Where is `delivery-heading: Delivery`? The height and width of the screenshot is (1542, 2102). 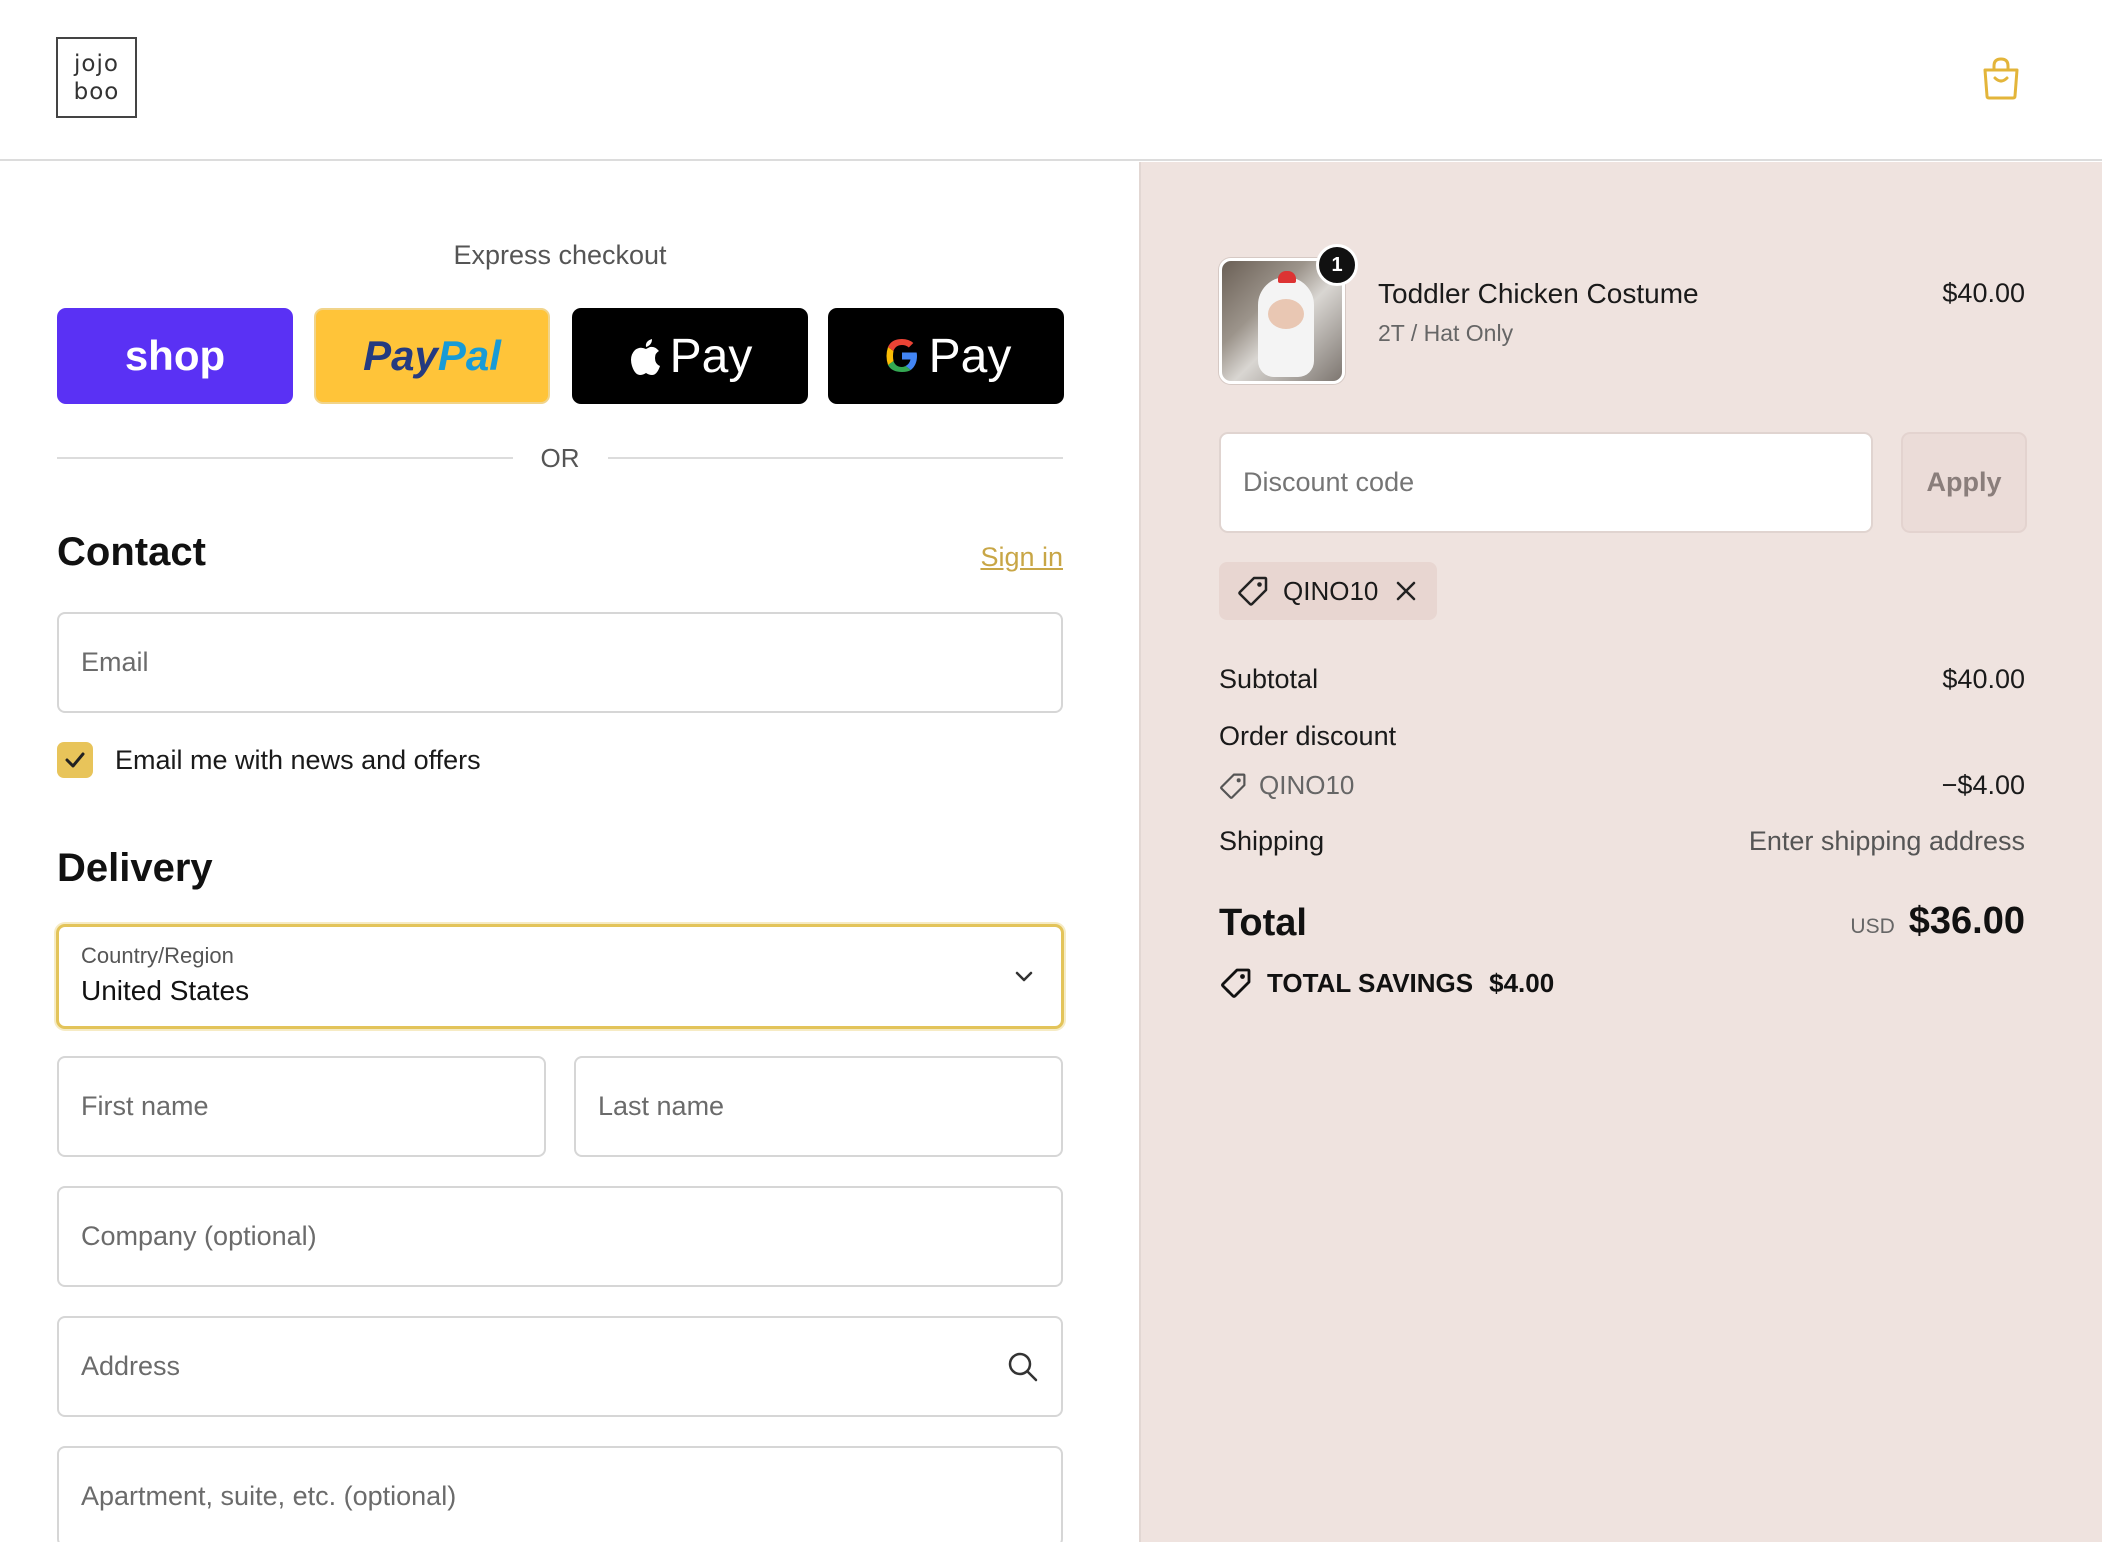
delivery-heading: Delivery is located at coordinates (135, 868).